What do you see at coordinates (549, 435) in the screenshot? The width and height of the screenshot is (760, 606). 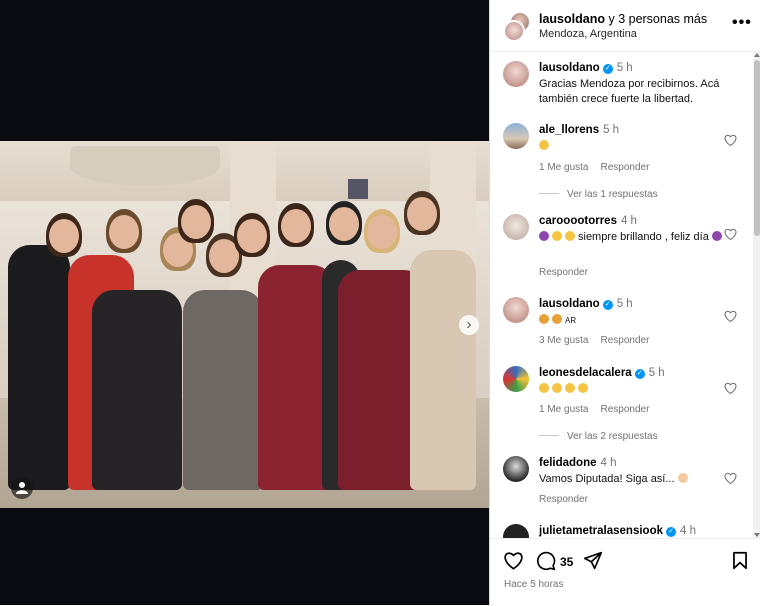 I see `replies-divider` at bounding box center [549, 435].